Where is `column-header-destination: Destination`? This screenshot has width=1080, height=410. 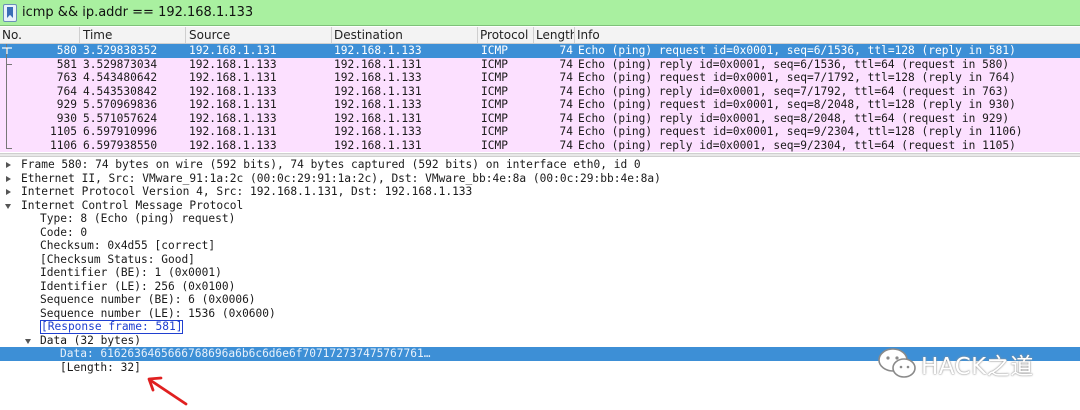 column-header-destination: Destination is located at coordinates (368, 35).